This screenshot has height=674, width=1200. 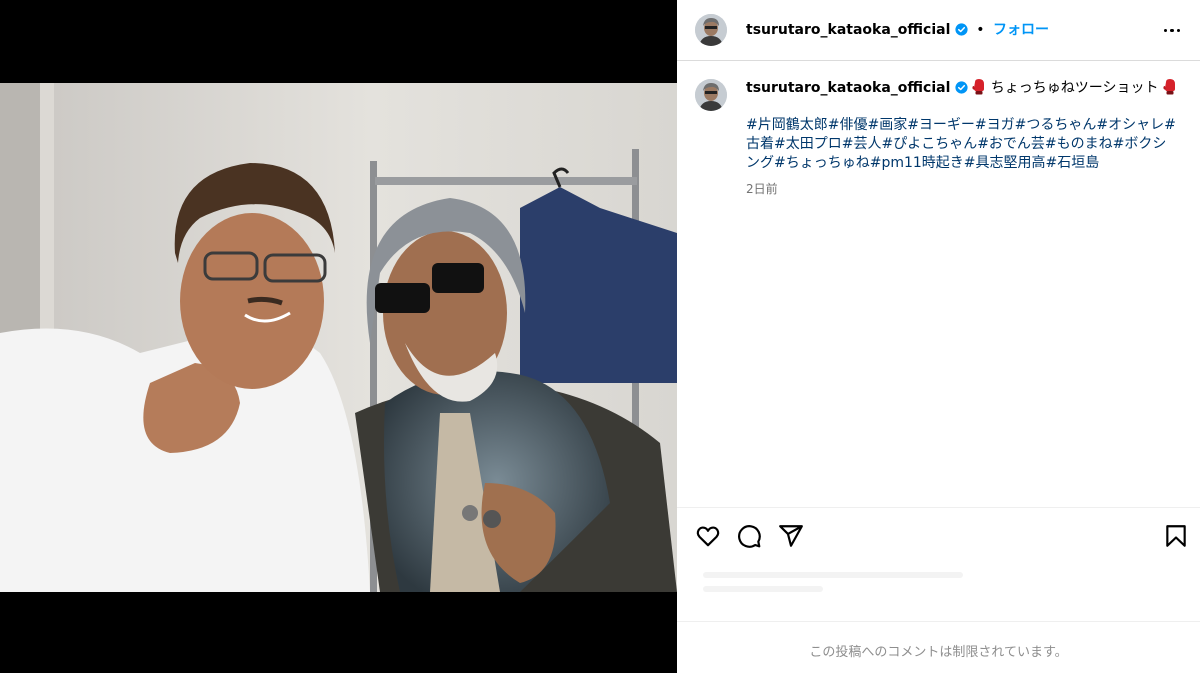 What do you see at coordinates (708, 536) in the screenshot?
I see `heart-icon` at bounding box center [708, 536].